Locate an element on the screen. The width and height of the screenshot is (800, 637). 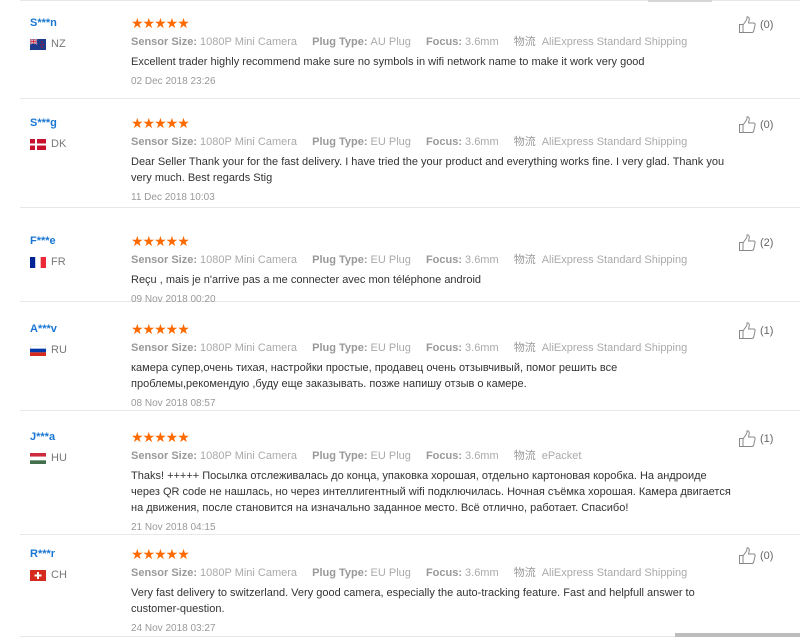
country-code: DK is located at coordinates (59, 144).